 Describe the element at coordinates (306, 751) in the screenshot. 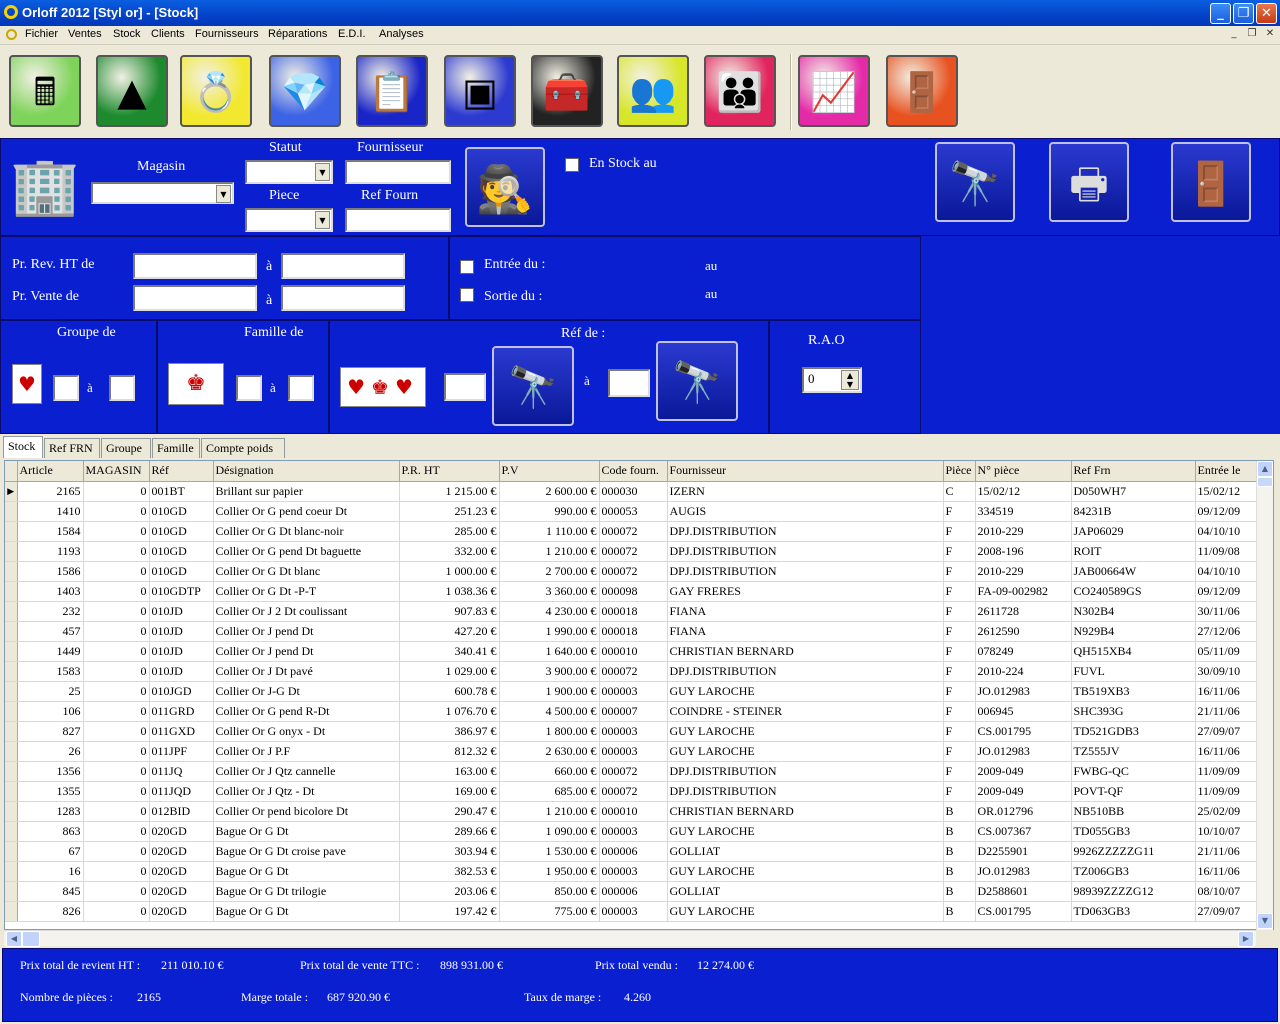

I see `table-cell: Collier Or J P.F` at that location.